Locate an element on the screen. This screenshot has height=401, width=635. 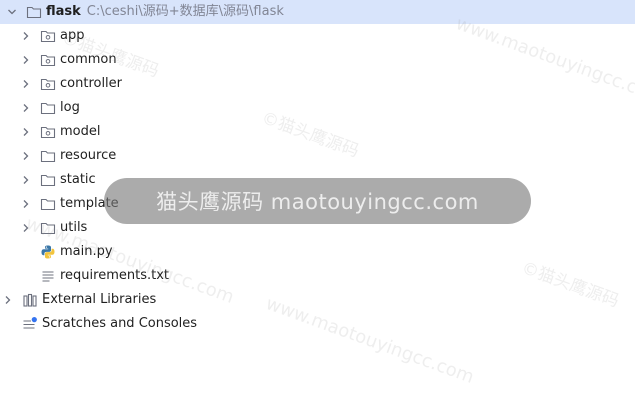
tree-row-common: common is located at coordinates (317, 60).